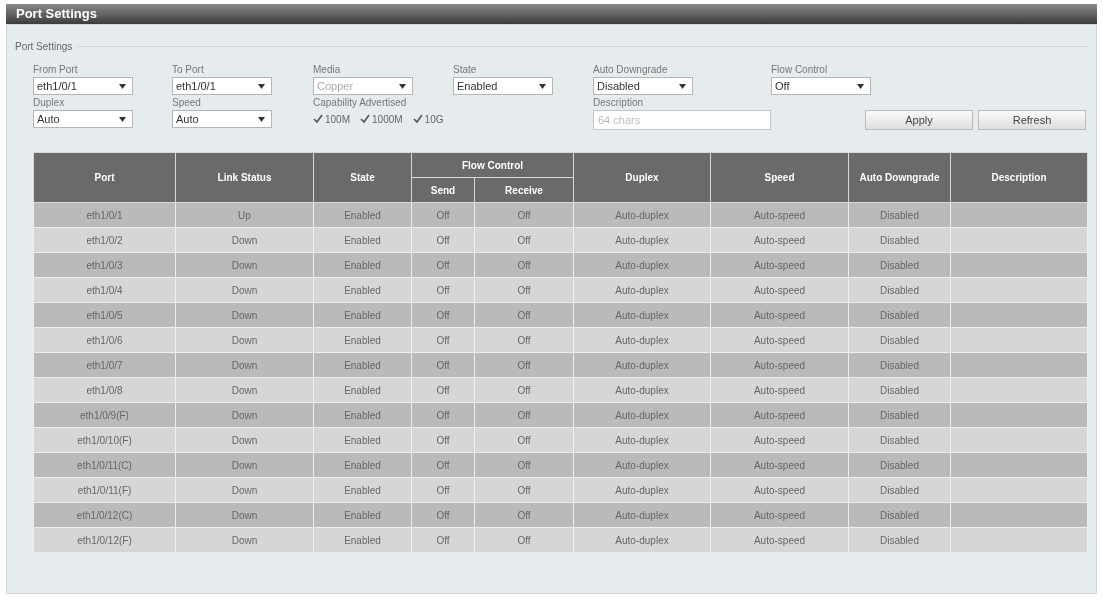  Describe the element at coordinates (188, 69) in the screenshot. I see `field-label: To Port` at that location.